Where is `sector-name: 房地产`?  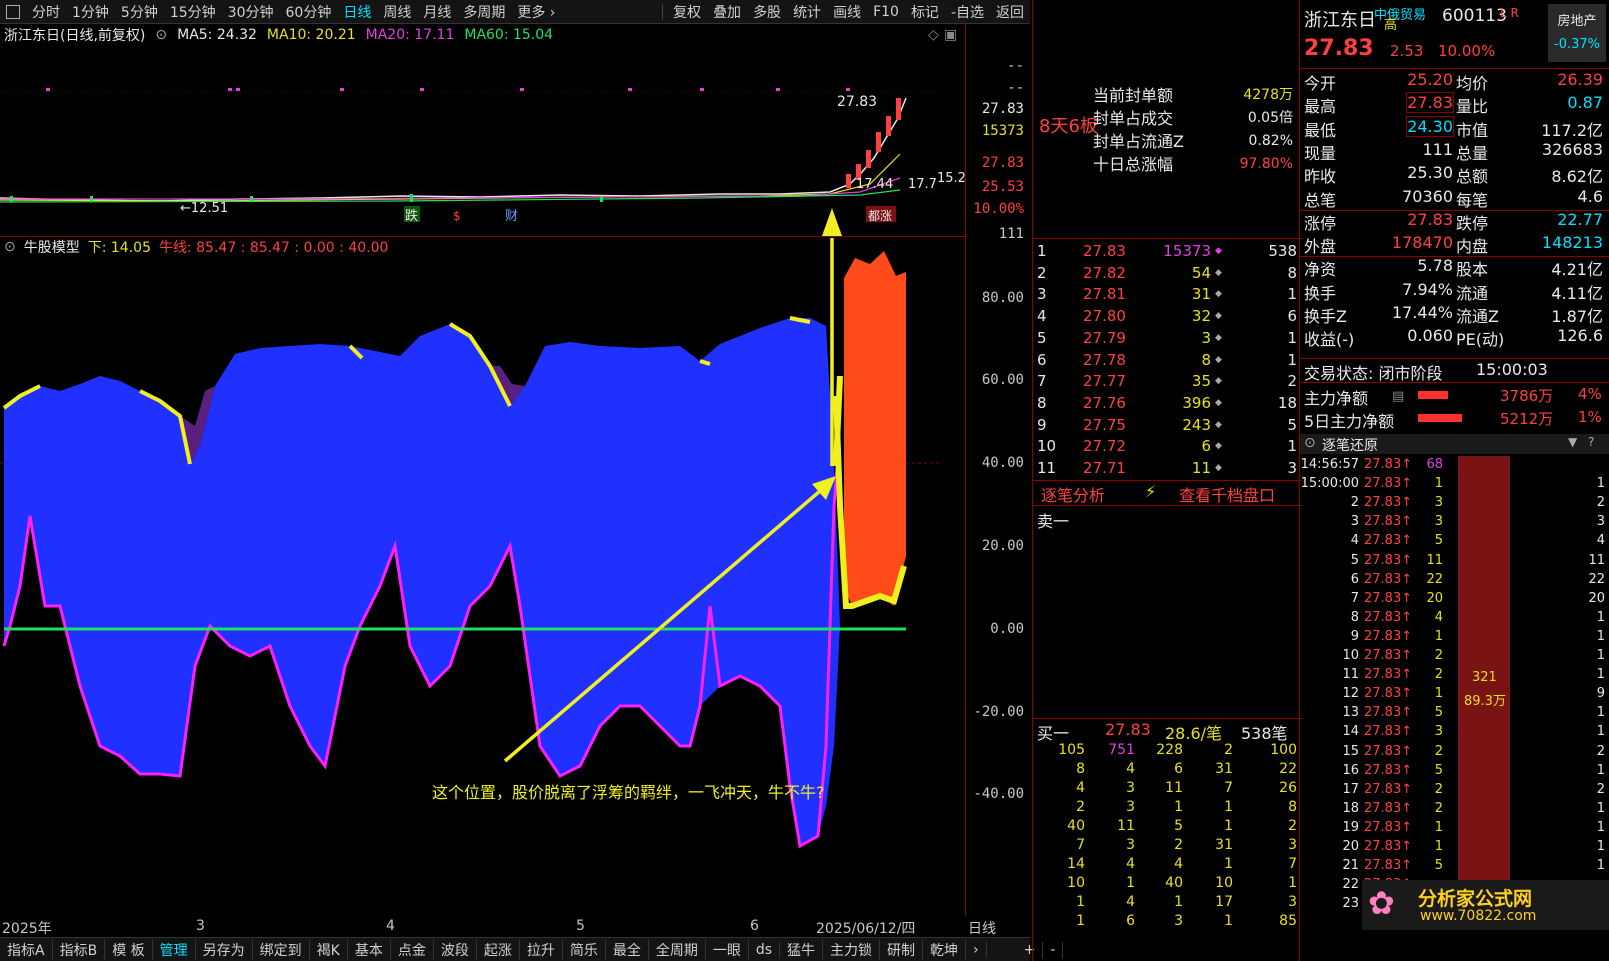 sector-name: 房地产 is located at coordinates (1577, 21).